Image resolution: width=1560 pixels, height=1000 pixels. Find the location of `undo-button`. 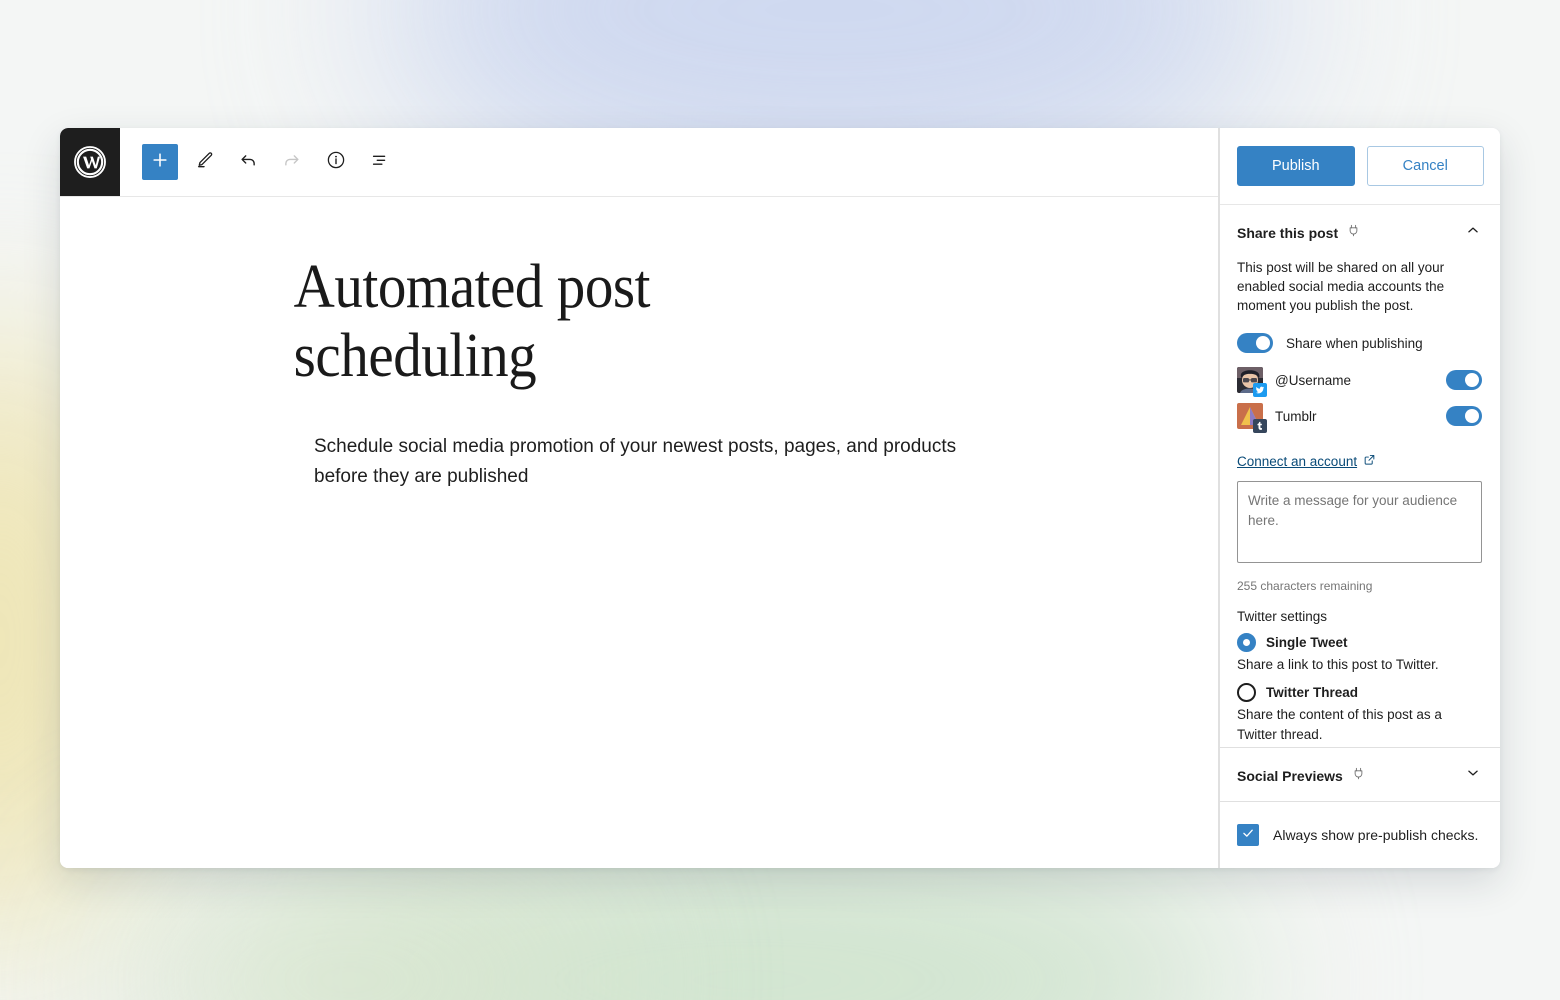

undo-button is located at coordinates (248, 162).